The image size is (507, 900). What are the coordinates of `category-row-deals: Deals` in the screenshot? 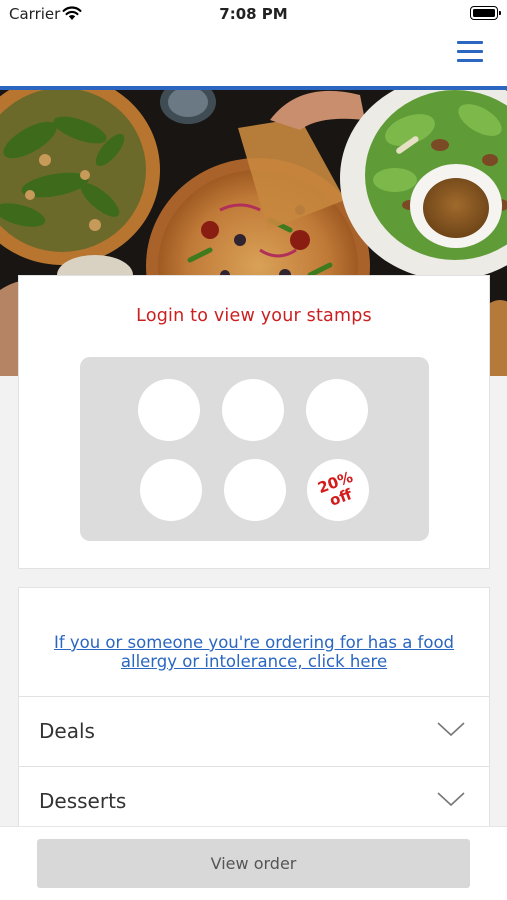 It's located at (254, 731).